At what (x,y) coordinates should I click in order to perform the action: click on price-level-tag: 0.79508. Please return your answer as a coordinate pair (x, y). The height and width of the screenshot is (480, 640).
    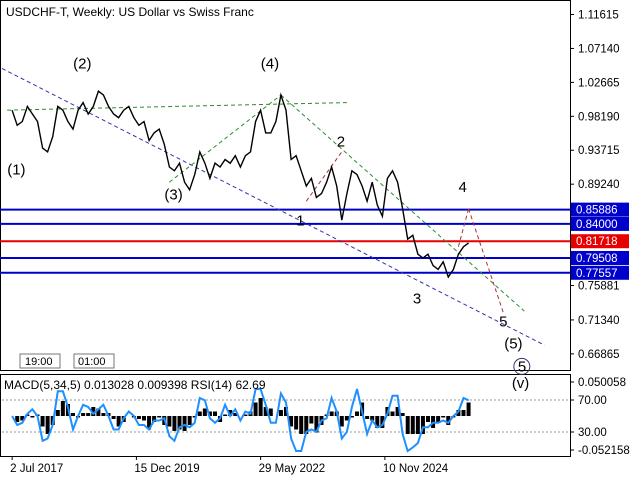
    Looking at the image, I should click on (600, 257).